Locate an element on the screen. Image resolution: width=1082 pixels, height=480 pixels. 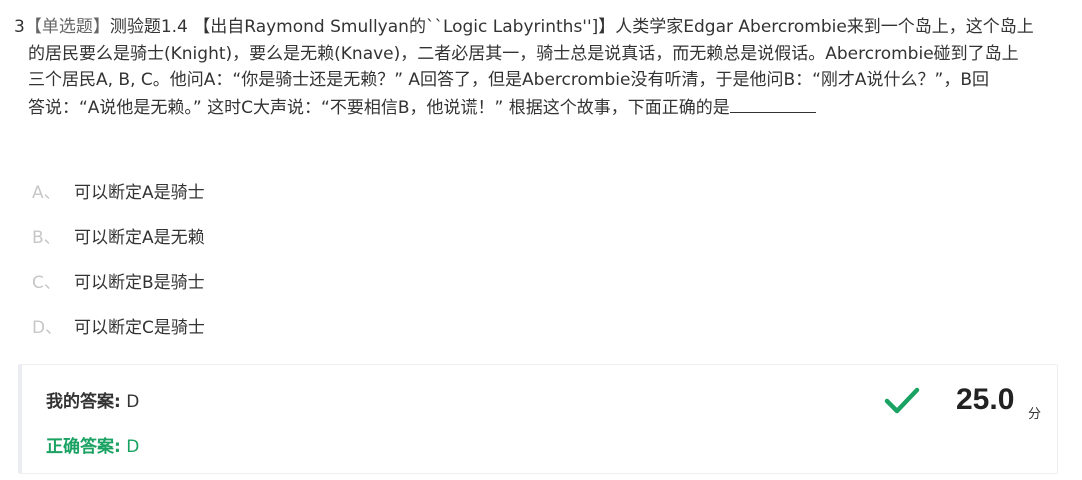
question-type-badge: 【单选题】 is located at coordinates (67, 27).